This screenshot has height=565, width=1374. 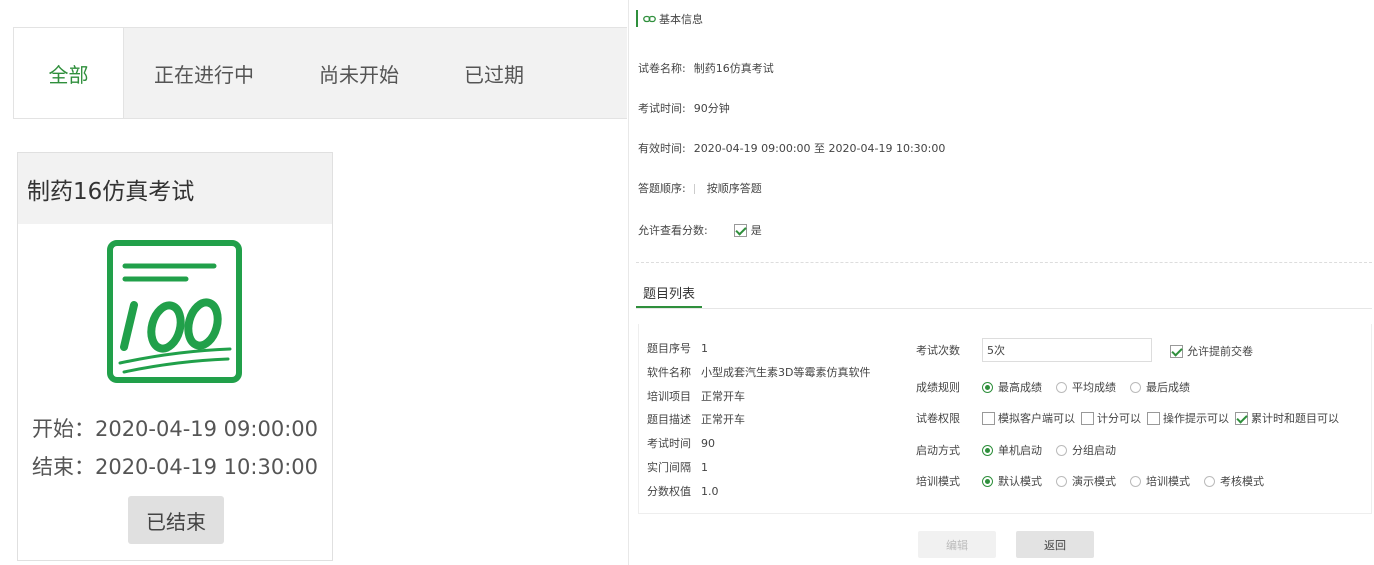 What do you see at coordinates (1004, 308) in the screenshot?
I see `tab-underline` at bounding box center [1004, 308].